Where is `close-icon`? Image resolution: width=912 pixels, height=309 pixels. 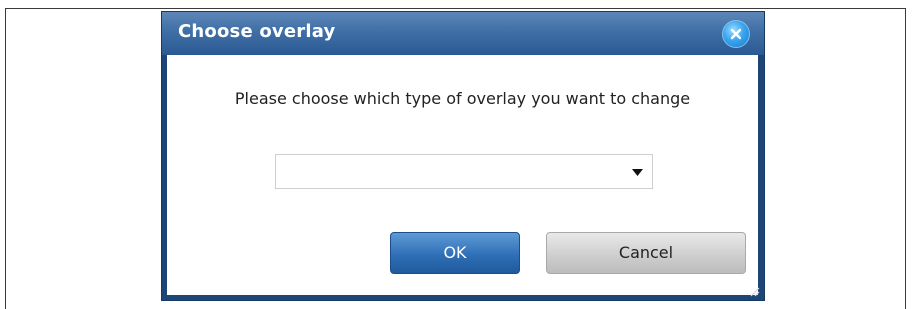
close-icon is located at coordinates (736, 34).